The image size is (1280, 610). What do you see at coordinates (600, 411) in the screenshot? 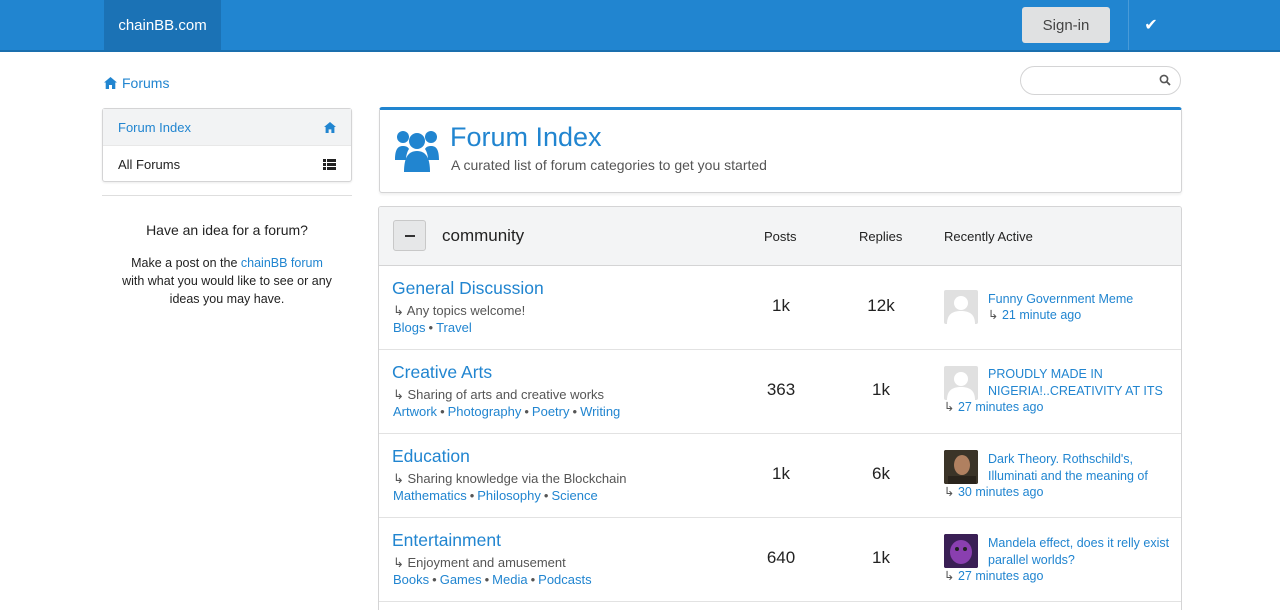
I see `tag-link: Writing` at bounding box center [600, 411].